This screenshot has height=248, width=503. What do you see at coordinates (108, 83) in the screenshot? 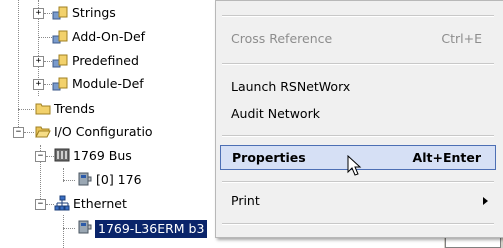
I see `tree-item-module-defined: Module-Def` at bounding box center [108, 83].